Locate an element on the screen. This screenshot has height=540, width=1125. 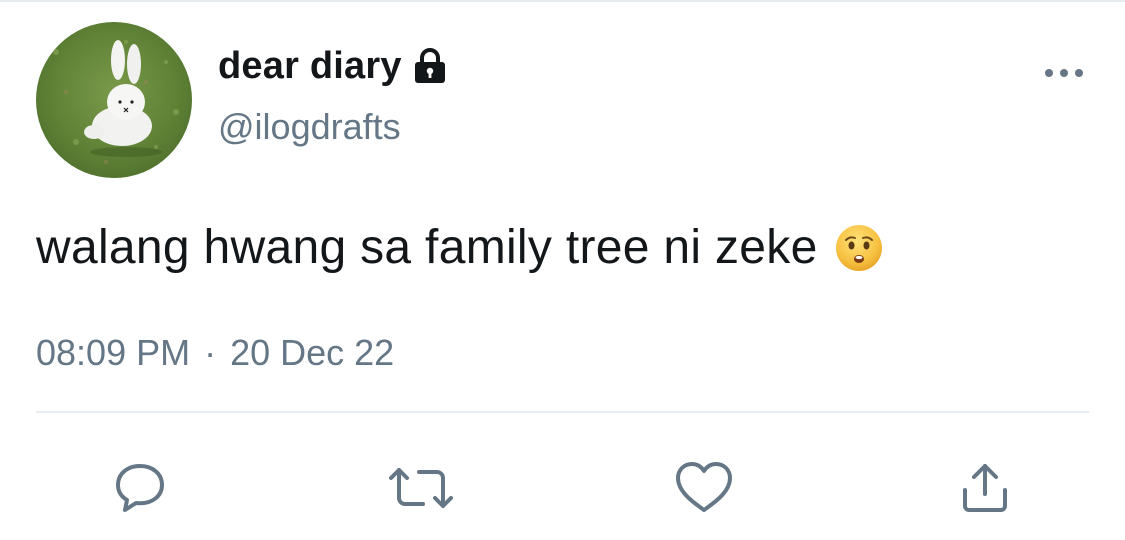
more-options-button is located at coordinates (1064, 73).